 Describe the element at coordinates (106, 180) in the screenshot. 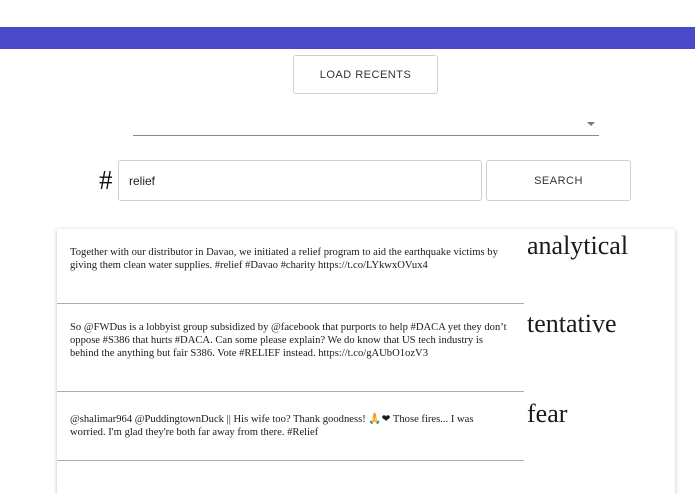

I see `hash-icon: #` at that location.